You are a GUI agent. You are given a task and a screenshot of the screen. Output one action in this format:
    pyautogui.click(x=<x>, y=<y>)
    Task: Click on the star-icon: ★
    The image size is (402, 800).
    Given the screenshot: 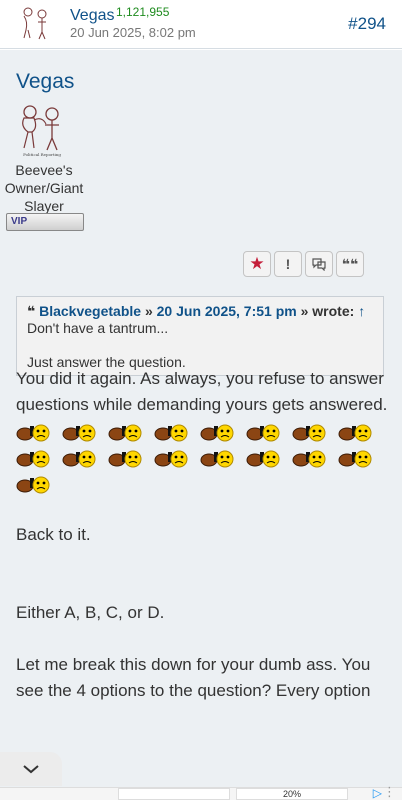 What is the action you would take?
    pyautogui.click(x=257, y=264)
    